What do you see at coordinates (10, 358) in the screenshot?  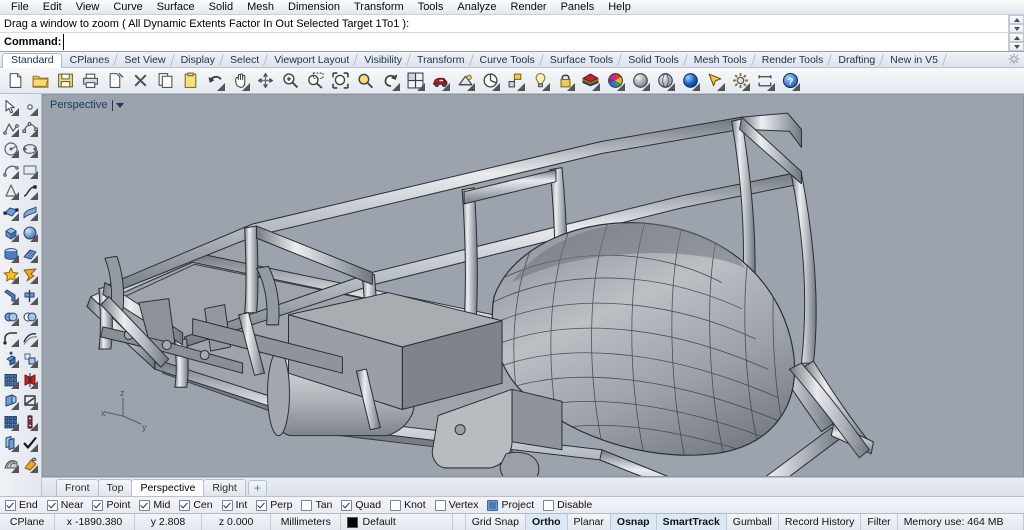 I see `side-button-extrude` at bounding box center [10, 358].